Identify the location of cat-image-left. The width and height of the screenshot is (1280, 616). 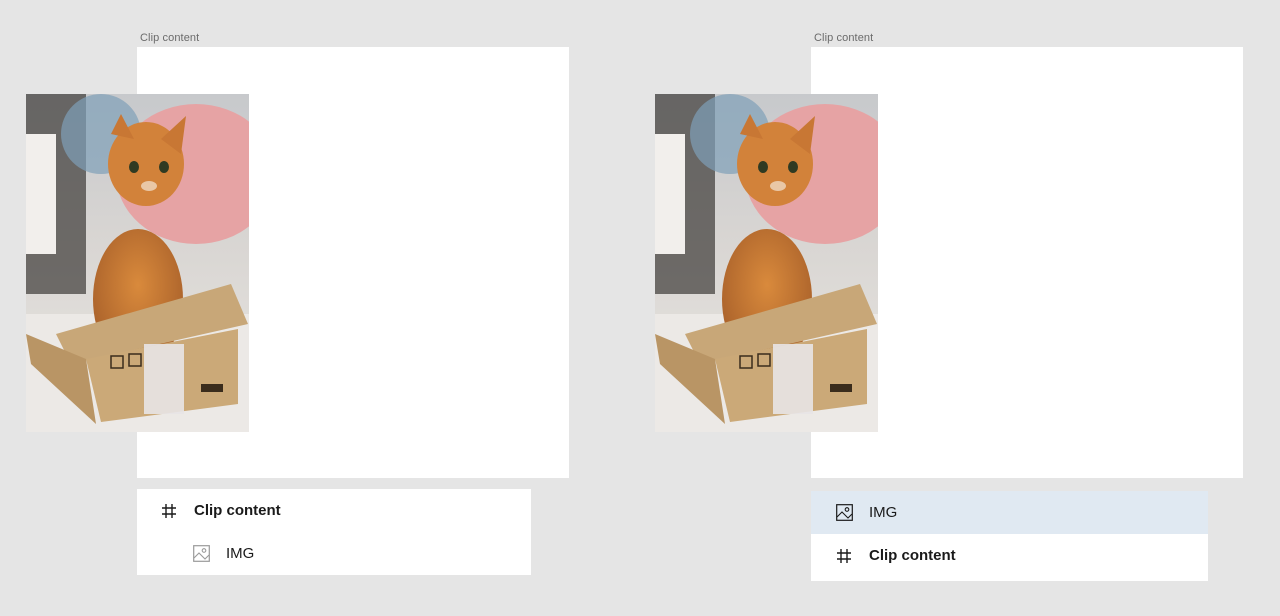
(137, 263).